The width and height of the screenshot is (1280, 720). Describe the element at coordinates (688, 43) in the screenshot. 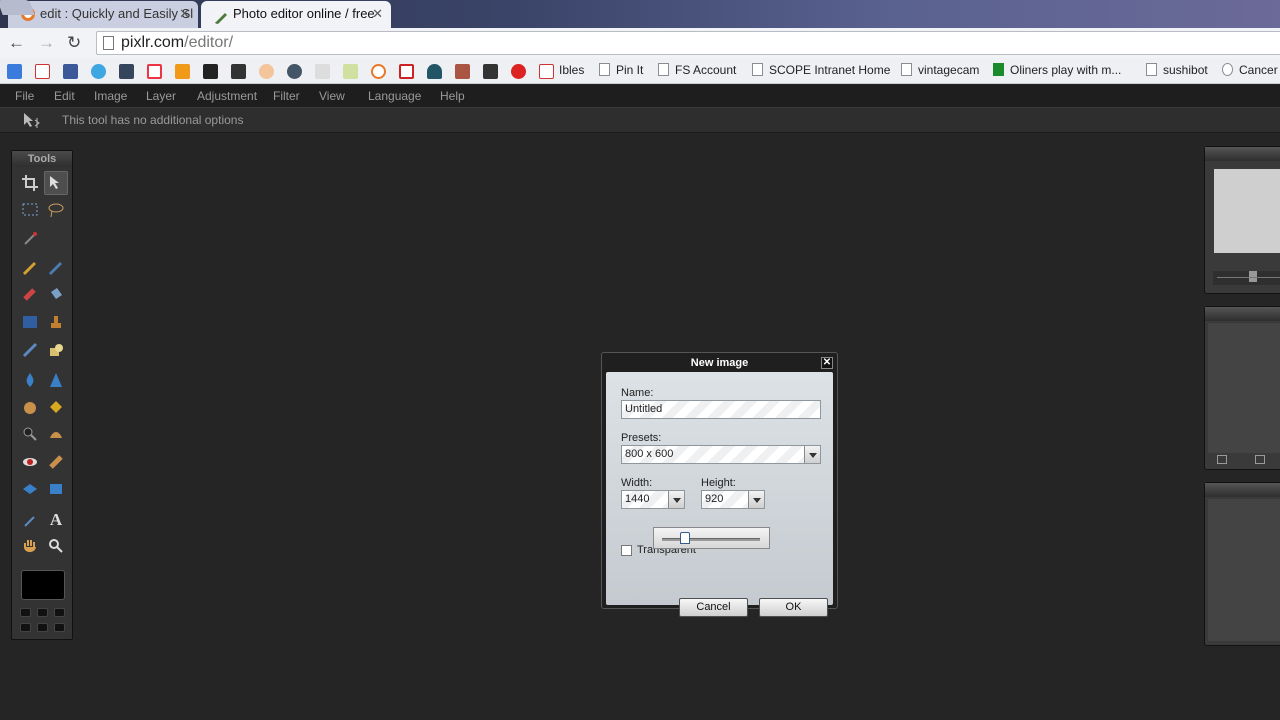

I see `address-bar: pixlr.com/editor/` at that location.